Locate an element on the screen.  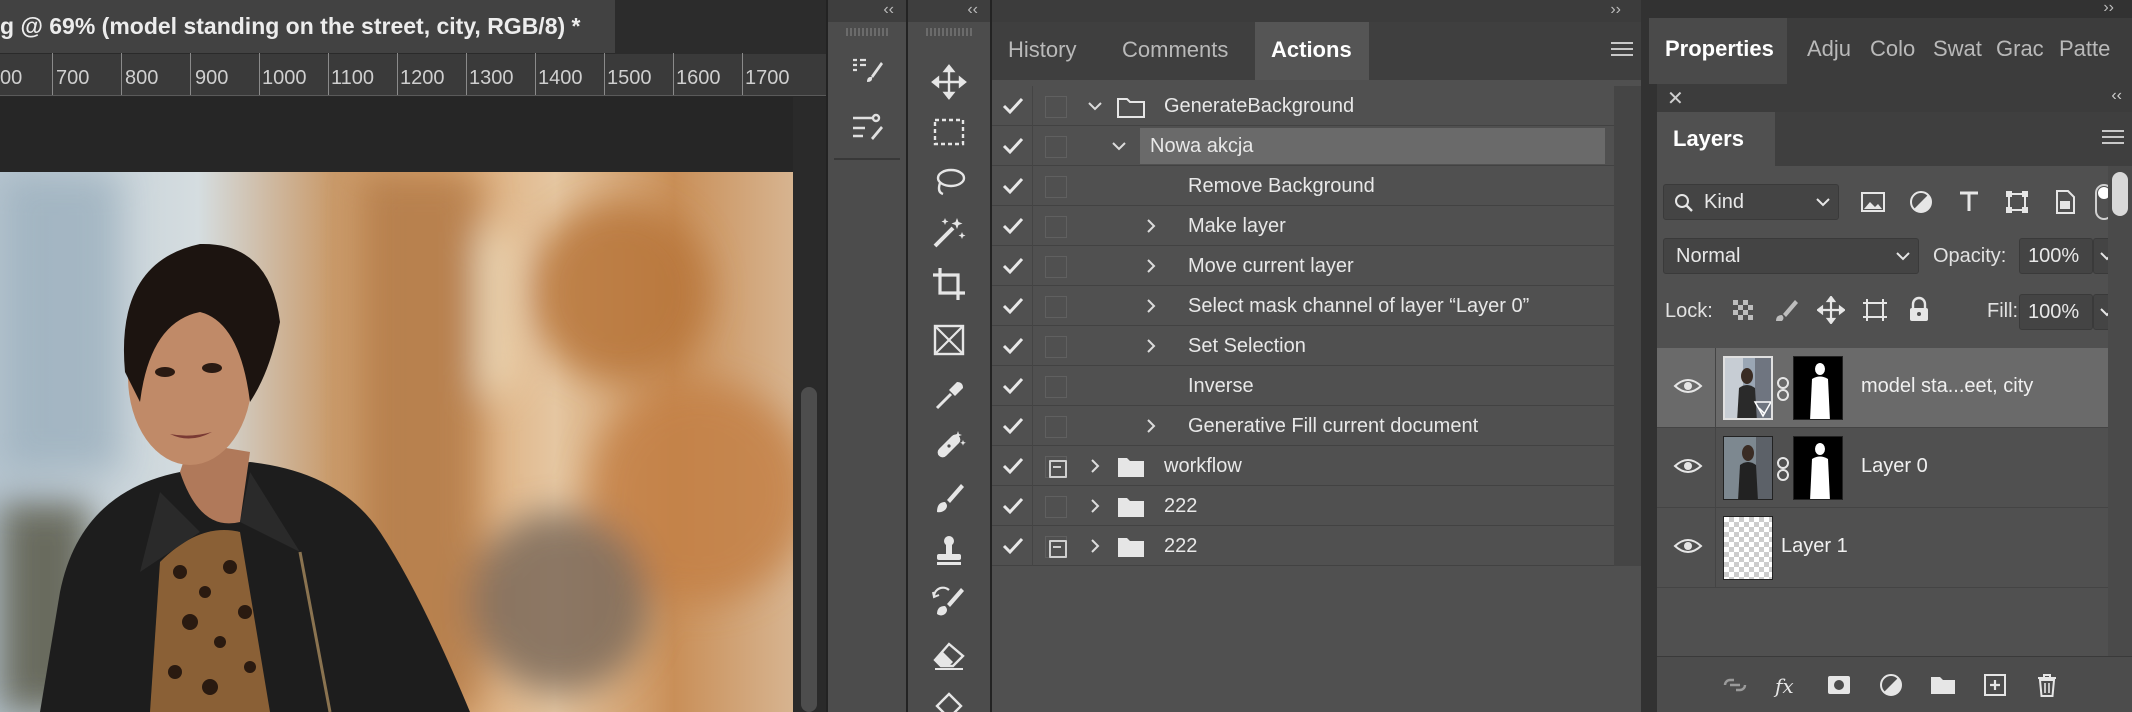
tab-gradients: Grac is located at coordinates (2020, 51).